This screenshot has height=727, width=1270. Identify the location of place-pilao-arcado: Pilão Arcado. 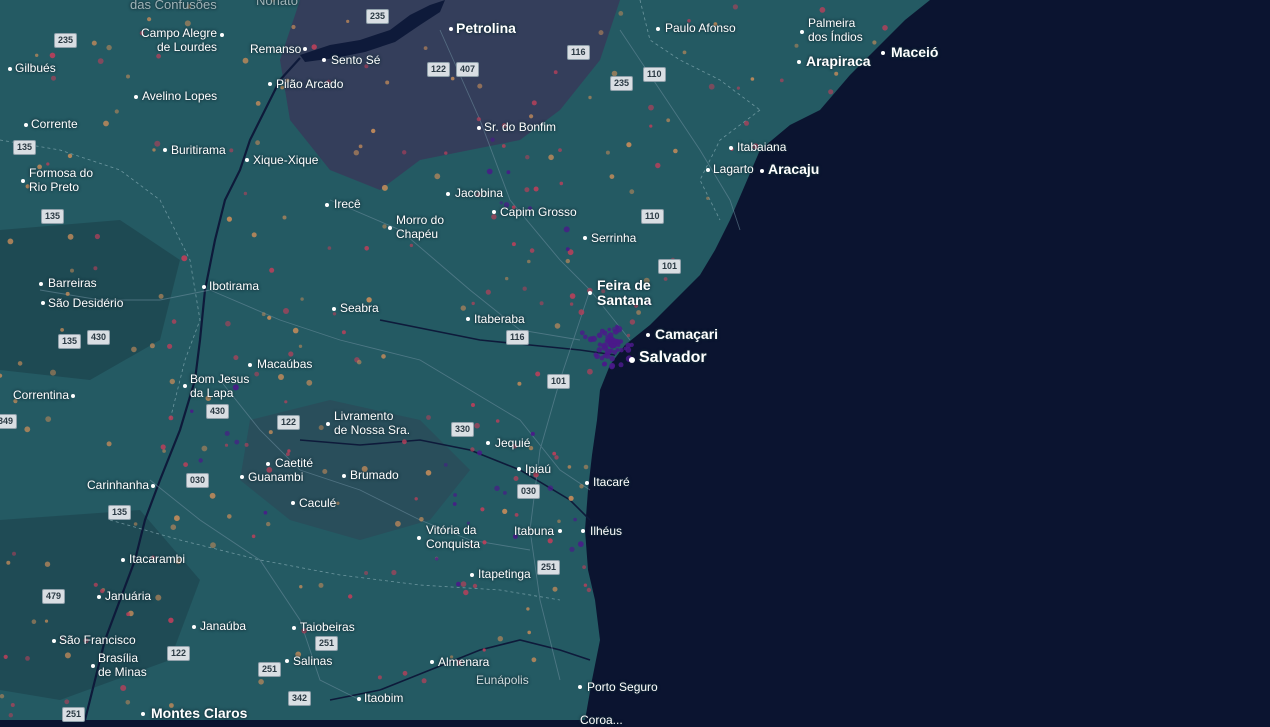
(309, 84).